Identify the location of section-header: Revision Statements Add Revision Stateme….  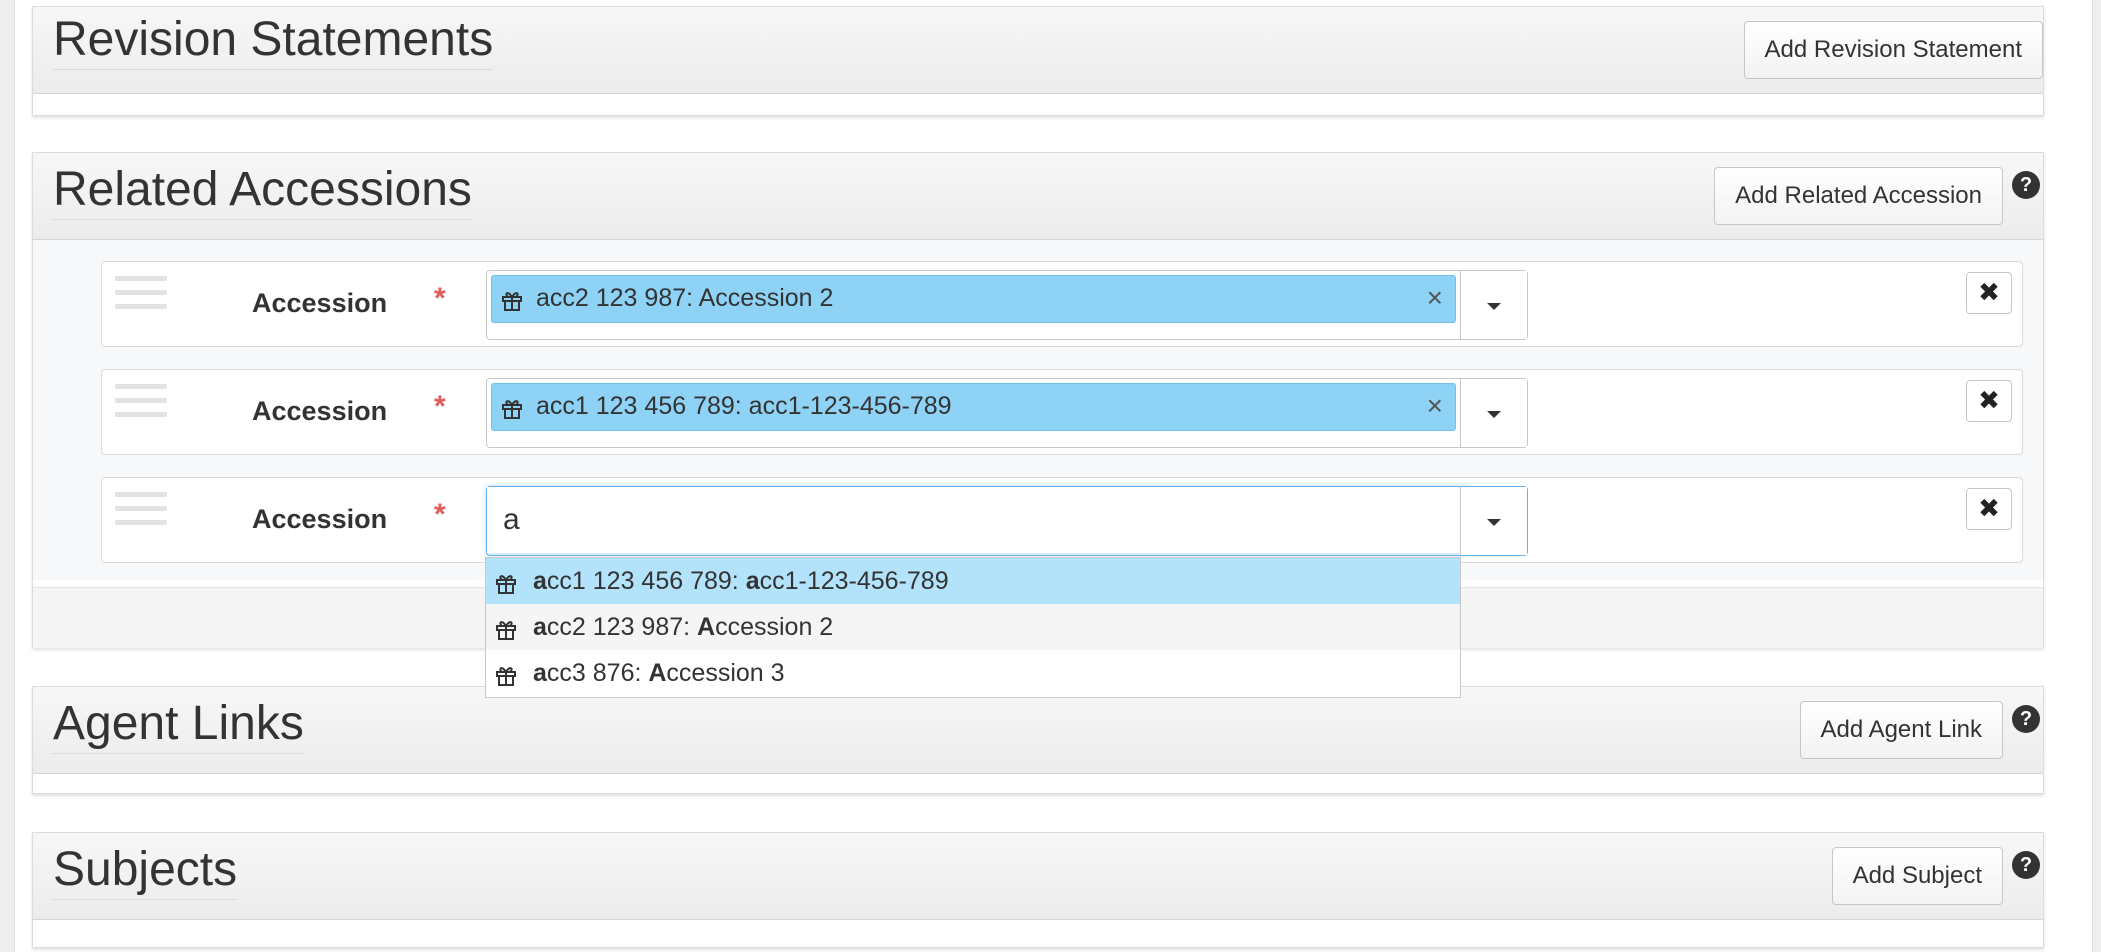
(1038, 50).